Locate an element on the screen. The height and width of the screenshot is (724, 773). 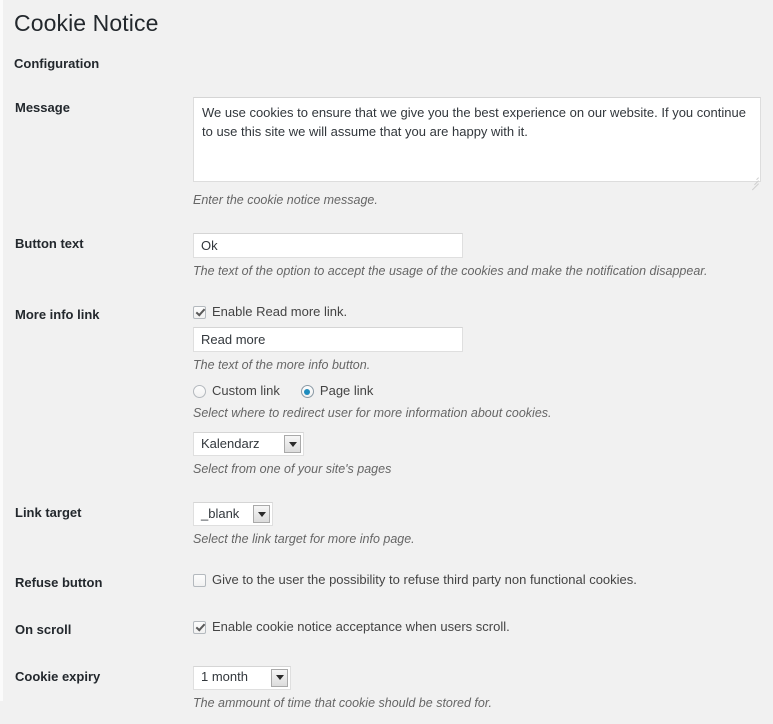
link-target-select-value: _blank is located at coordinates (220, 513).